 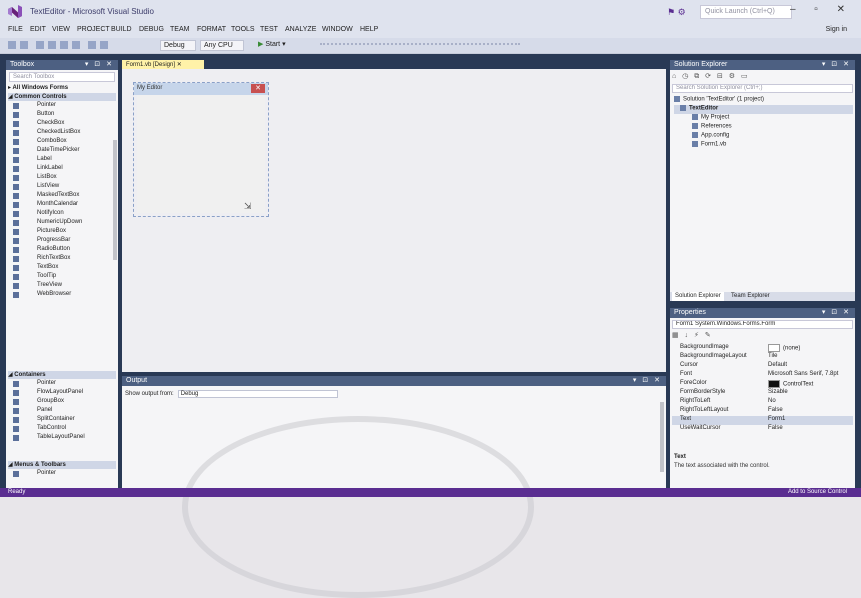 What do you see at coordinates (61, 393) in the screenshot?
I see `toolbox-item: FlowLayoutPanel` at bounding box center [61, 393].